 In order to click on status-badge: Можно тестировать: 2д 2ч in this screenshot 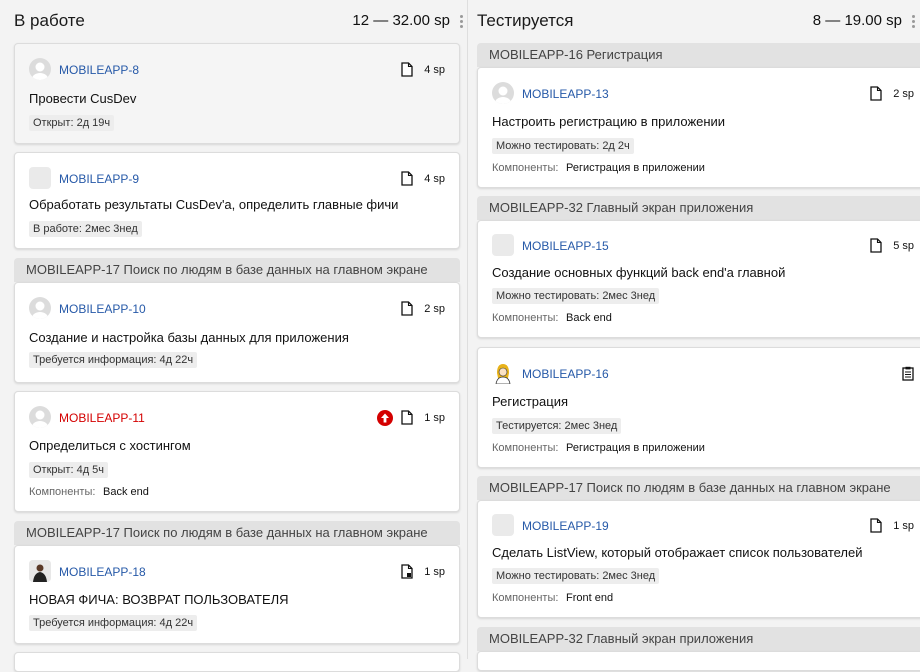, I will do `click(563, 146)`.